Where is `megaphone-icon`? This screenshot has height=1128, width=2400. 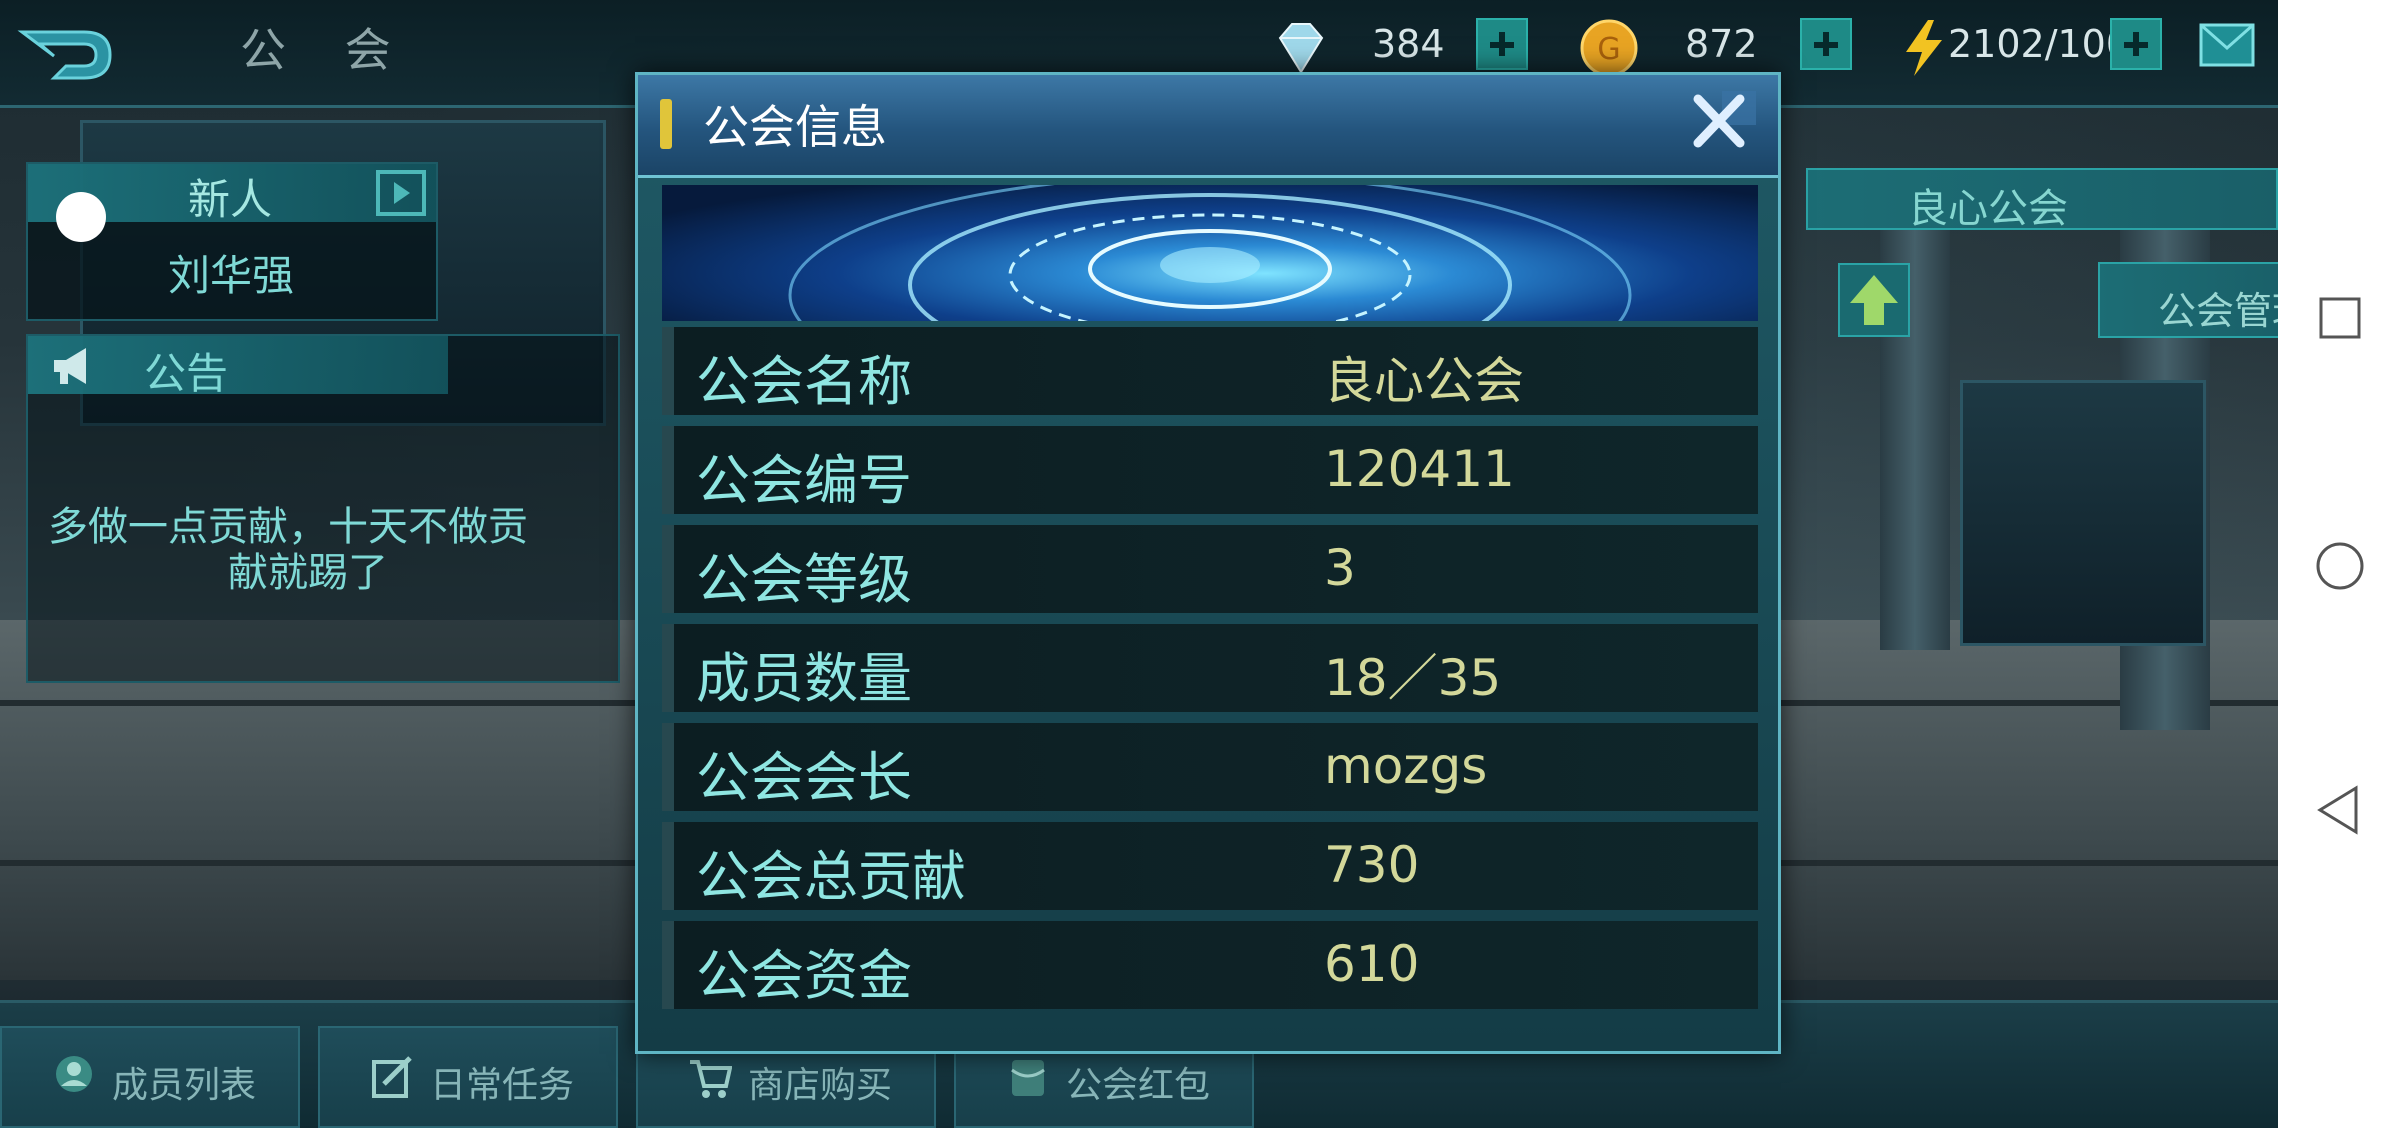 megaphone-icon is located at coordinates (70, 366).